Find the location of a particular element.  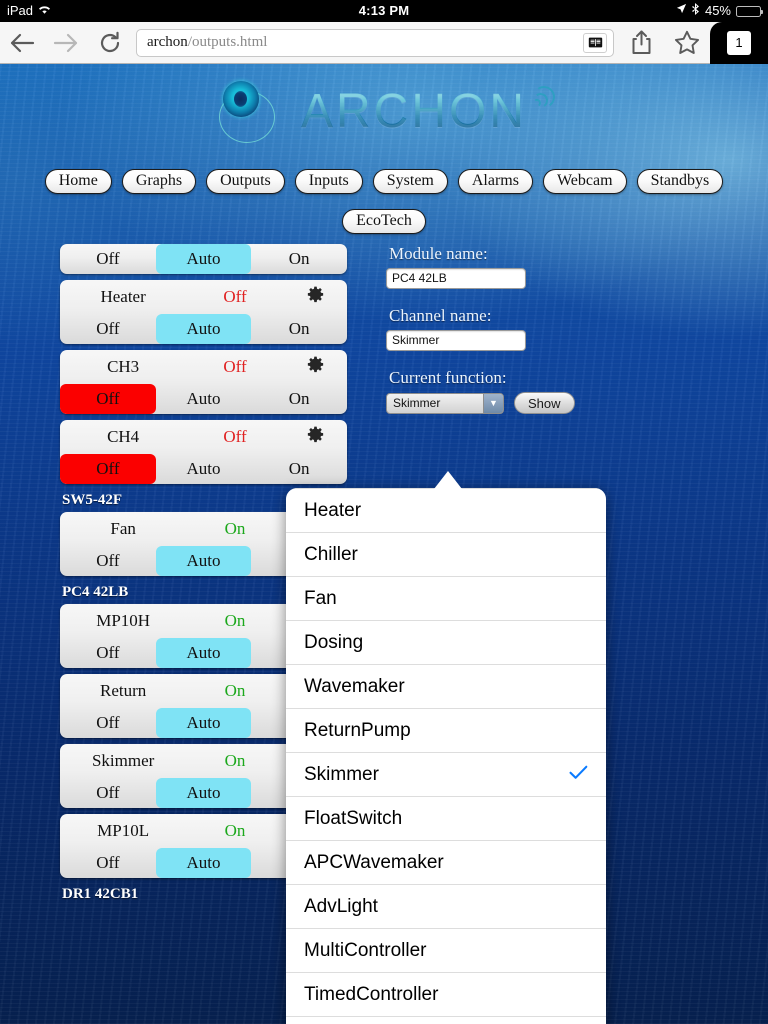

nav-link-ecotech: EcoTech is located at coordinates (384, 221).